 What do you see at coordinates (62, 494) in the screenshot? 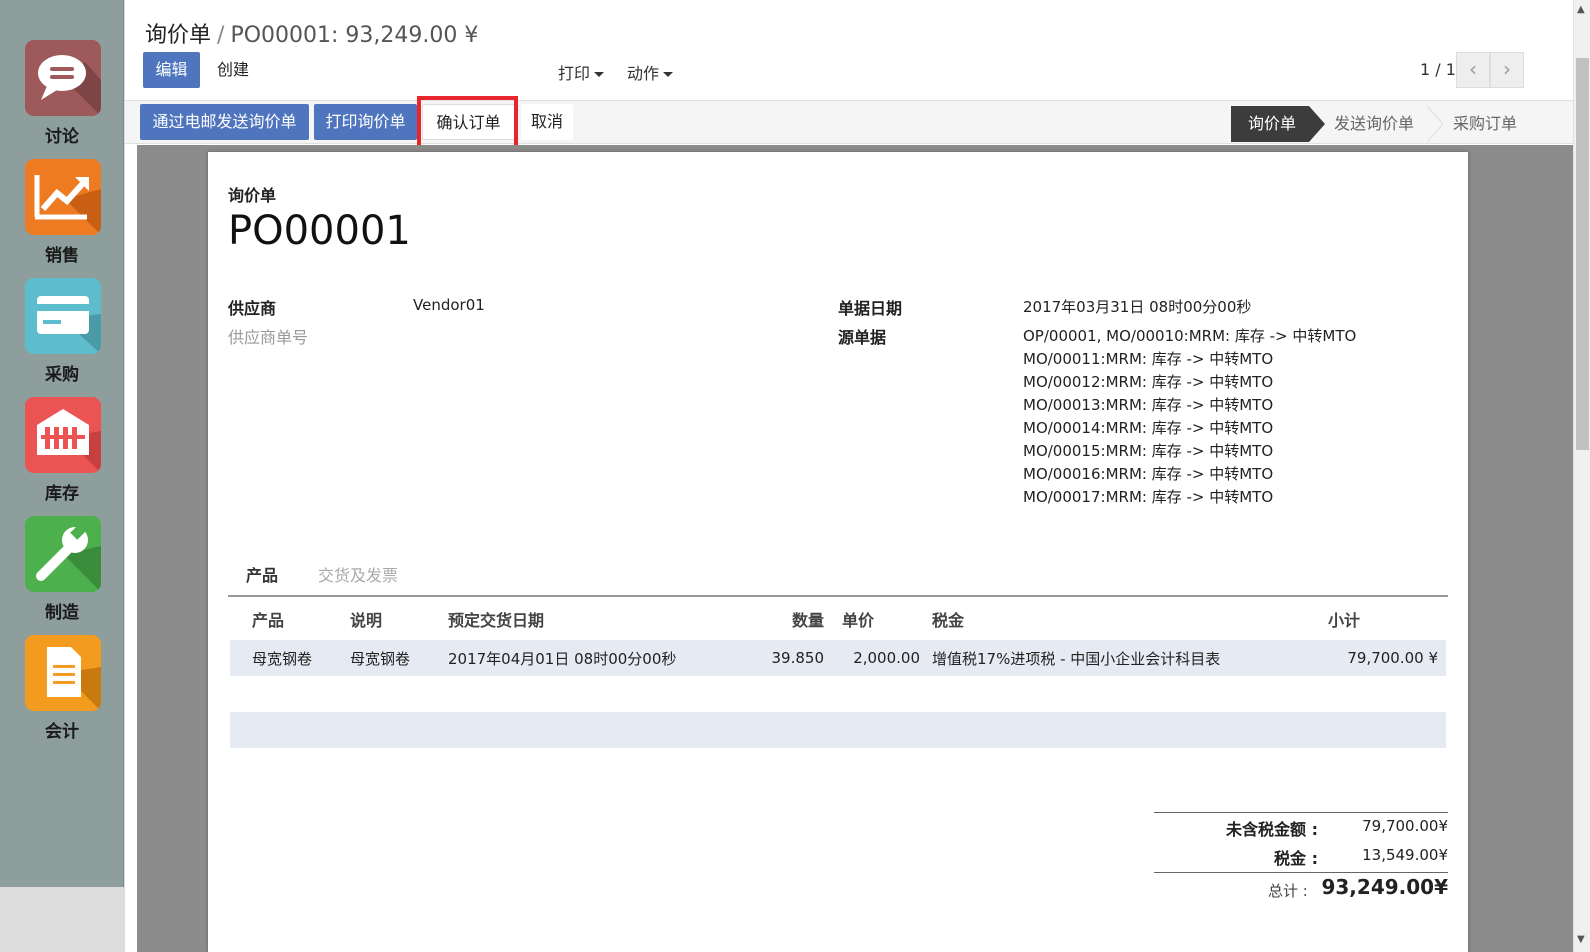
I see `app-label: 库存` at bounding box center [62, 494].